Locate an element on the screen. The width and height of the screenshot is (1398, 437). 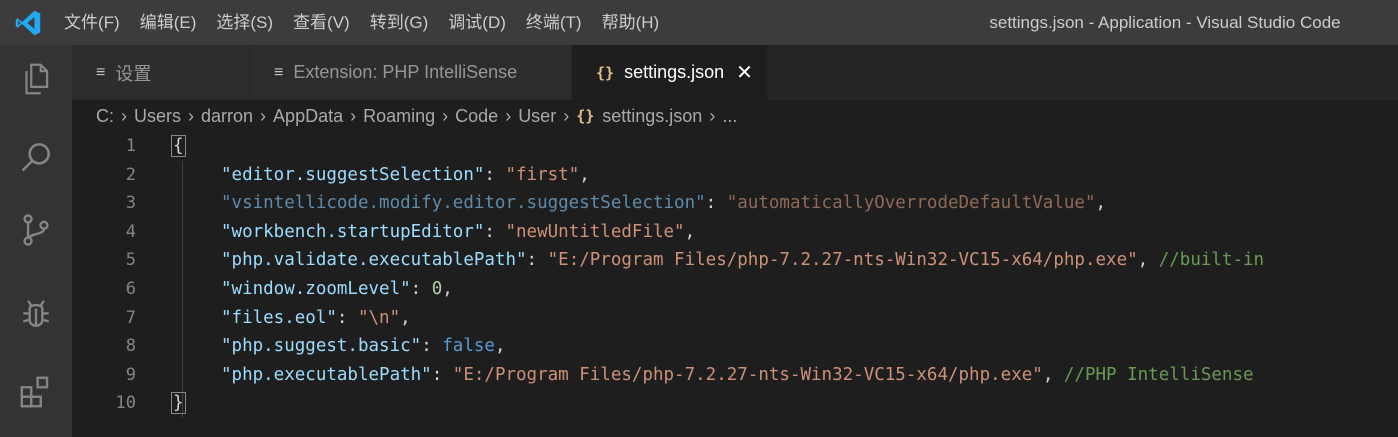
code-token: { is located at coordinates (178, 146).